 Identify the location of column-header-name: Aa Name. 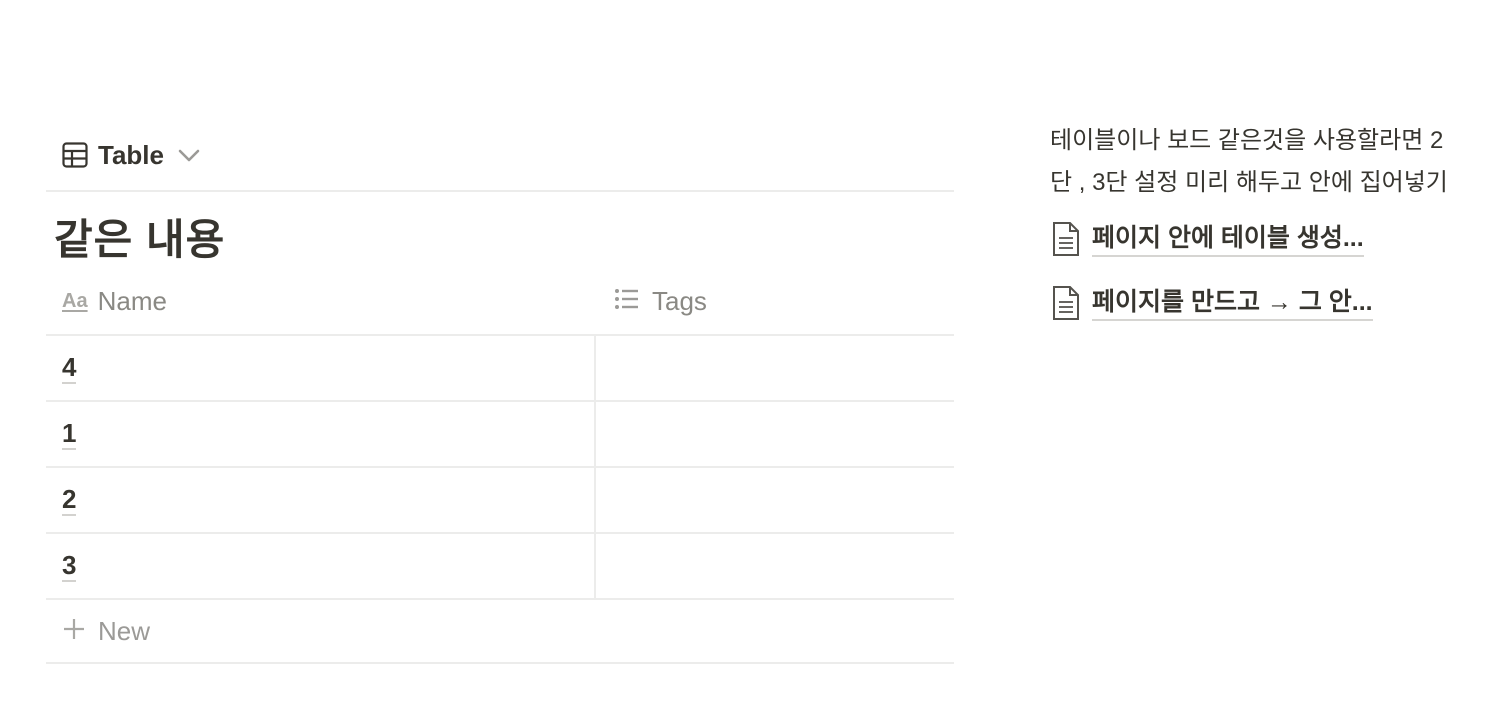
(321, 301).